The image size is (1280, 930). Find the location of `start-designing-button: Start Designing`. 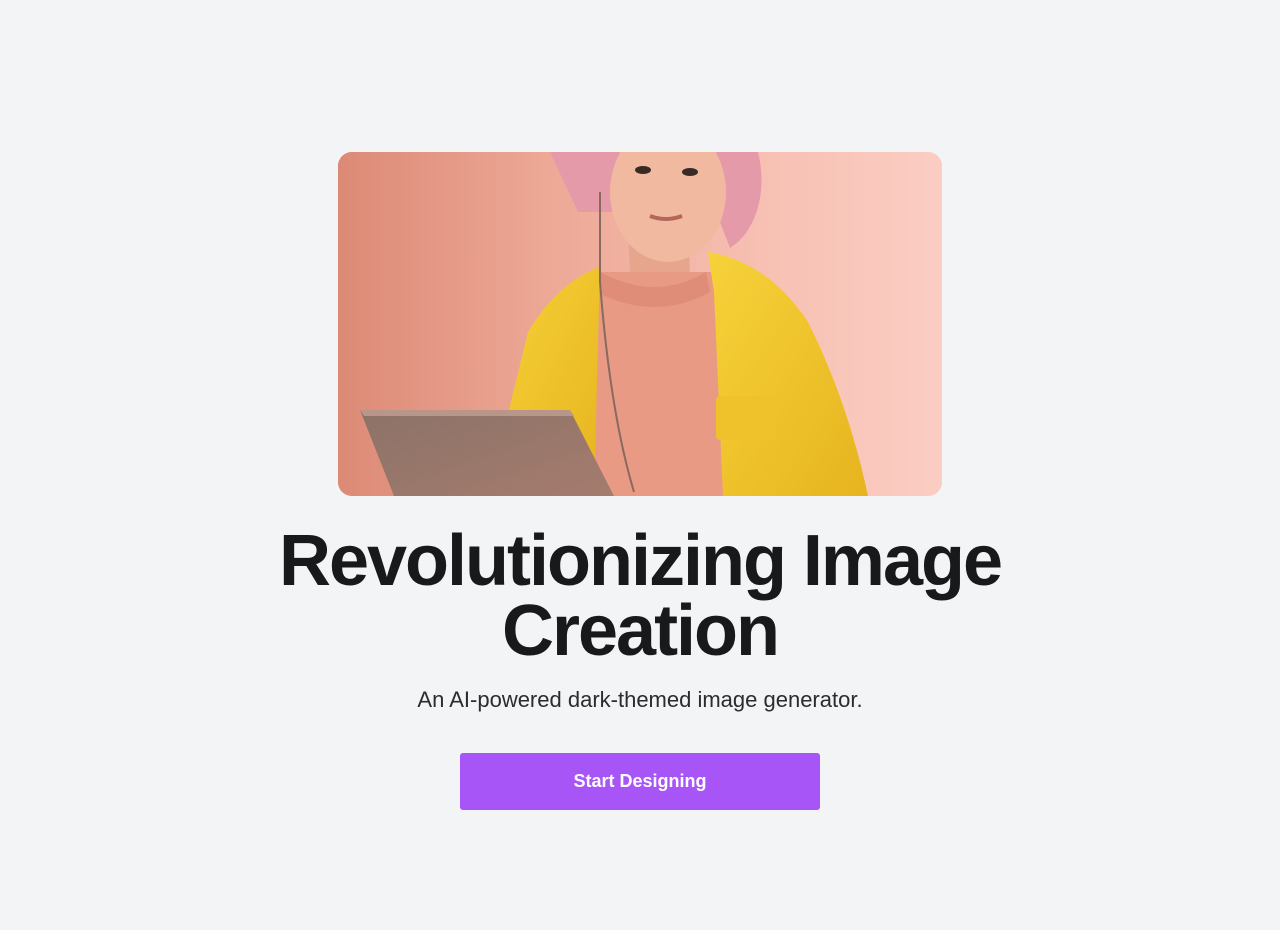

start-designing-button: Start Designing is located at coordinates (640, 781).